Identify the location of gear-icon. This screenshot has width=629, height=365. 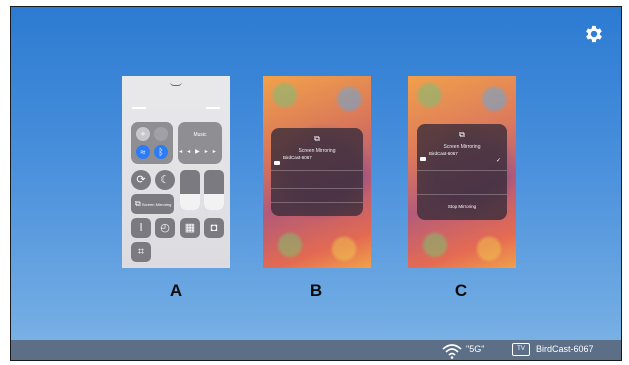
(594, 34).